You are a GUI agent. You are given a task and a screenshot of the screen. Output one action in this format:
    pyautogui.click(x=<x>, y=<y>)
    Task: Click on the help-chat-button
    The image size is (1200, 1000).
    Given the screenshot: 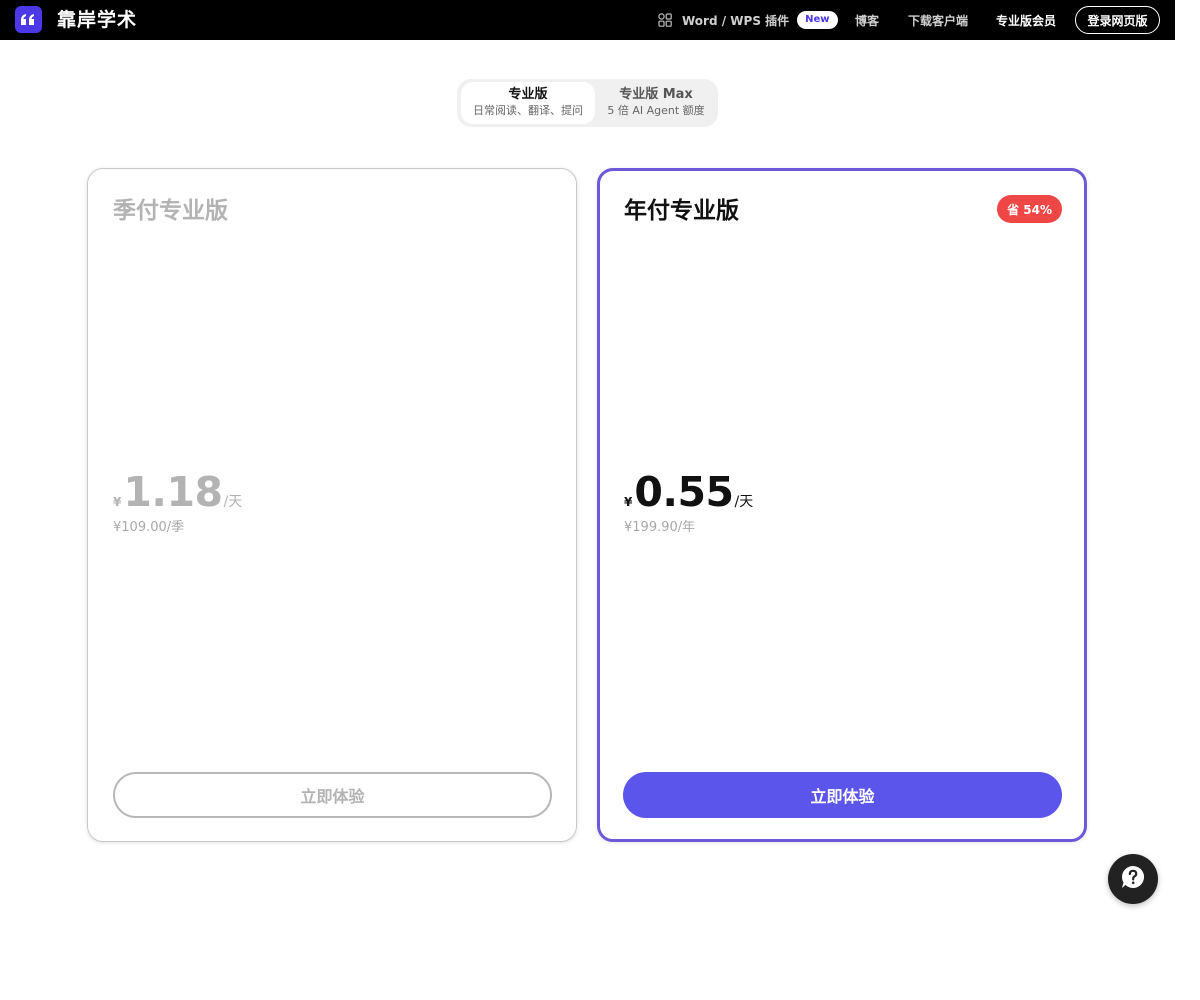 What is the action you would take?
    pyautogui.click(x=1133, y=879)
    